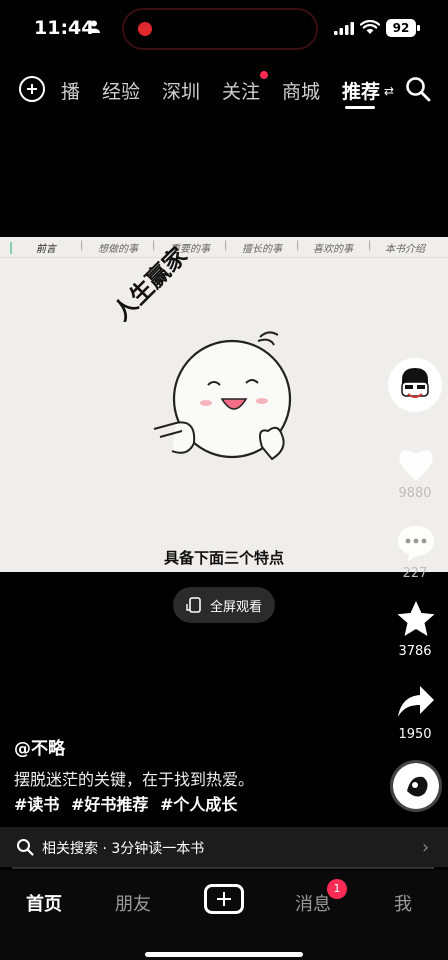  I want to click on fullscreen-button: 全屏观看, so click(224, 605).